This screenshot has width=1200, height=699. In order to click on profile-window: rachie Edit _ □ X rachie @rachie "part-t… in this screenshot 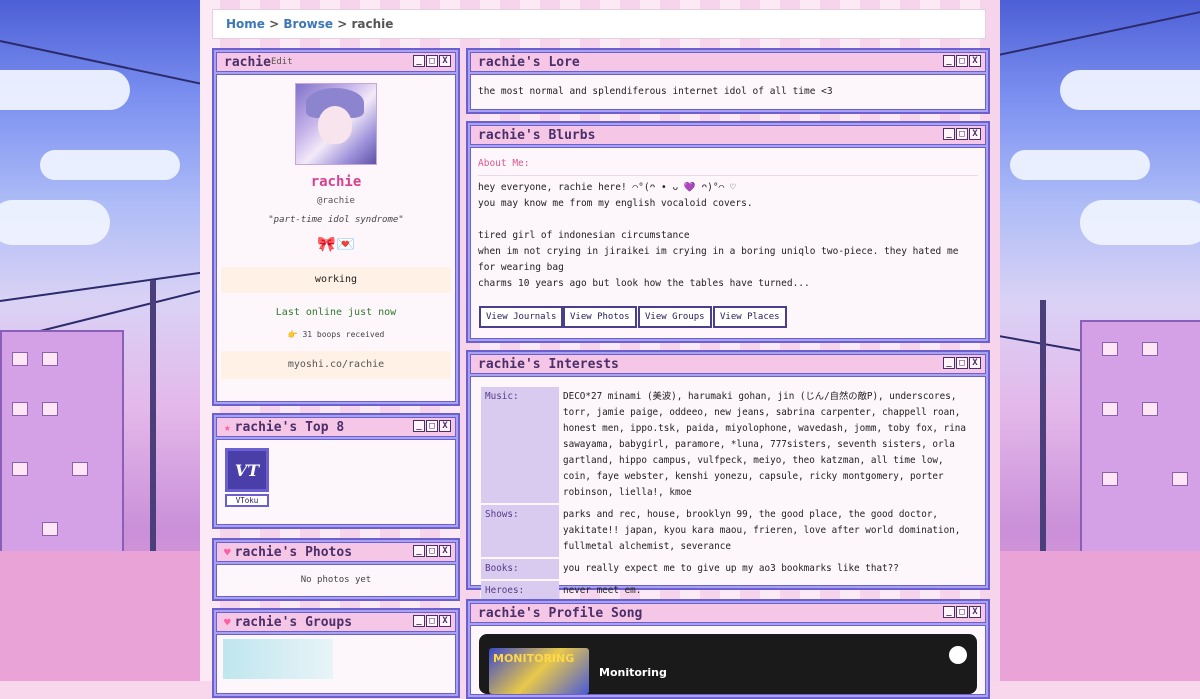, I will do `click(336, 227)`.